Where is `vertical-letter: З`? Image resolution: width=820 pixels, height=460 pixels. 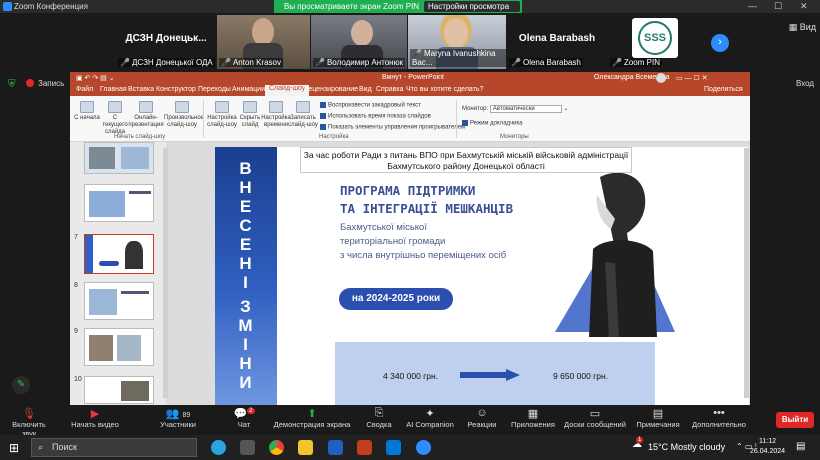
vertical-letter: З is located at coordinates (246, 306).